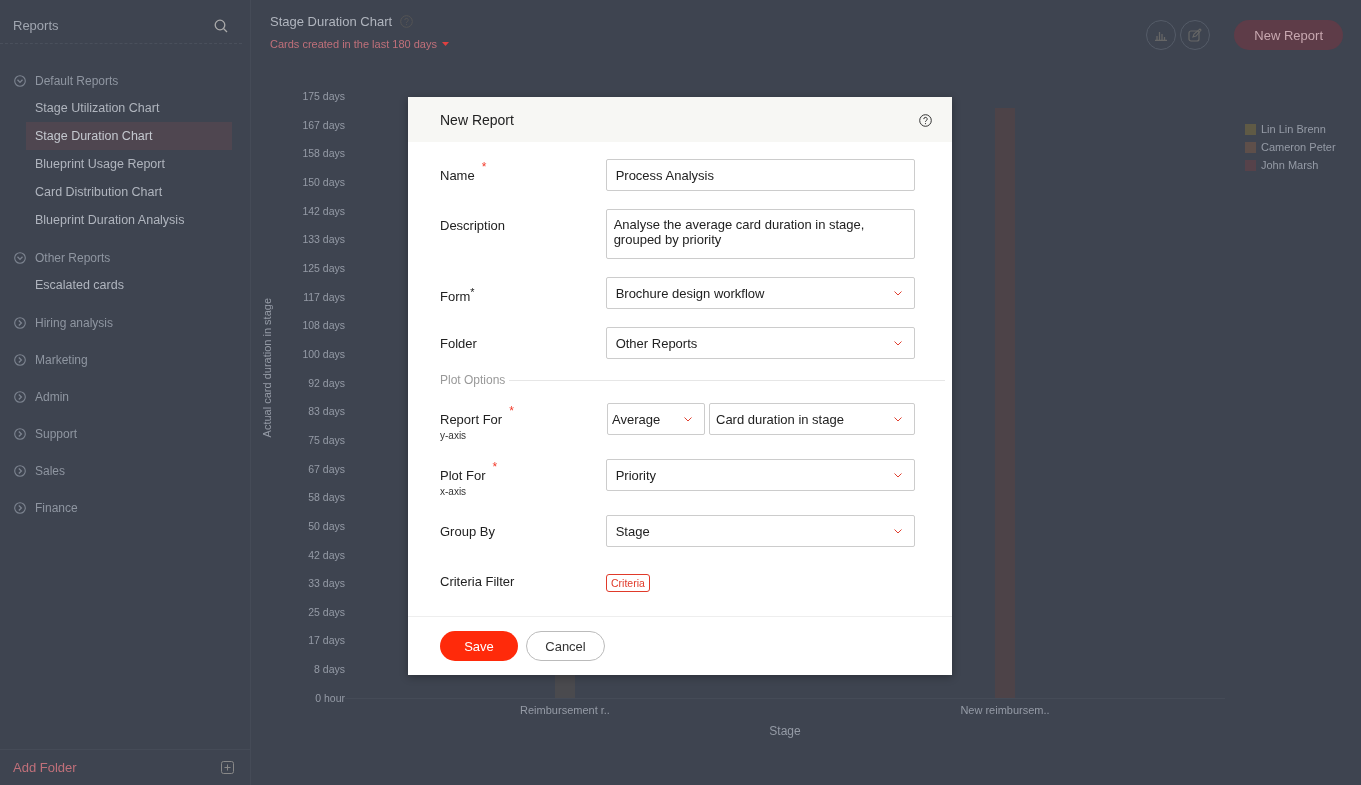  I want to click on dropdown: Stage, so click(760, 531).